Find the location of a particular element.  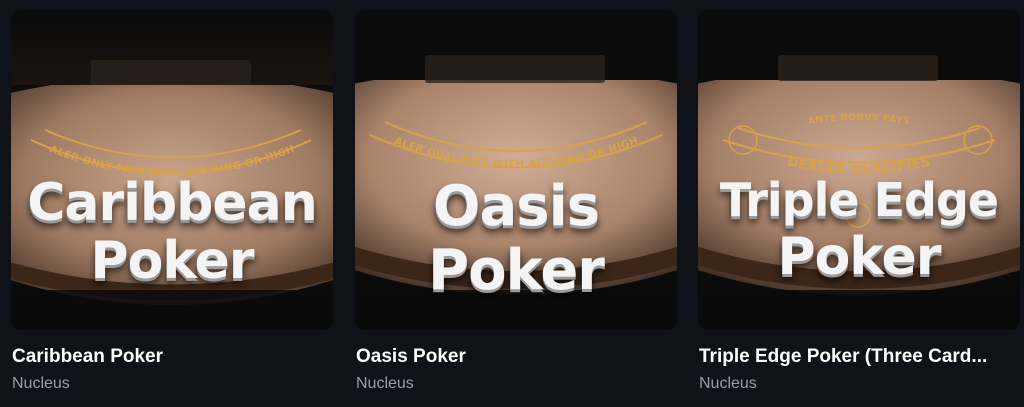

art-title-line-1: Caribbean is located at coordinates (172, 203).